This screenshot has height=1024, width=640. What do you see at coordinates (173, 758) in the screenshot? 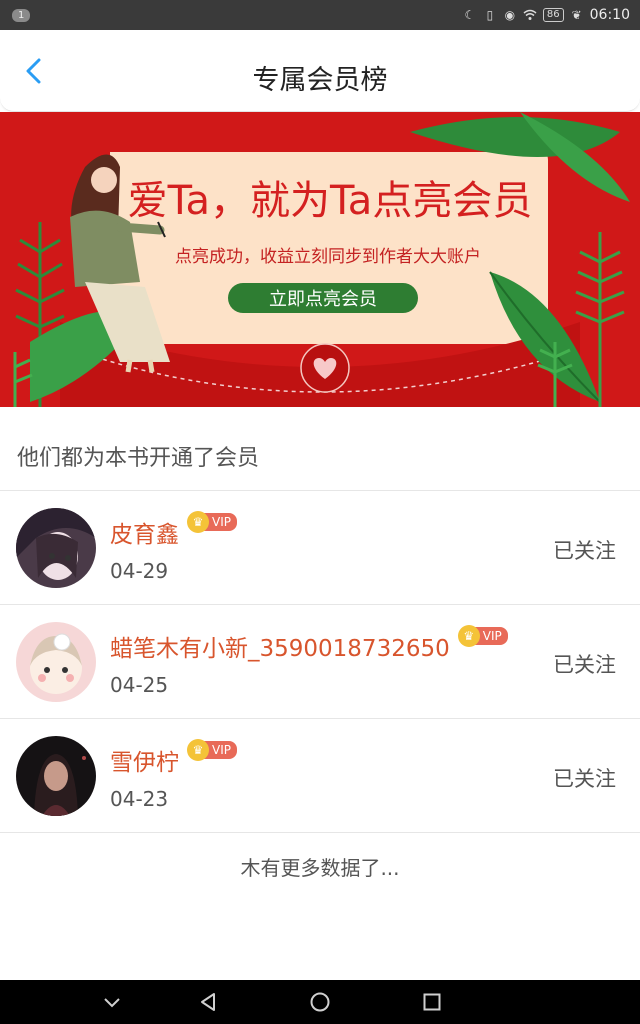
I see `member-name: 雪伊柠 ♛ VIP` at bounding box center [173, 758].